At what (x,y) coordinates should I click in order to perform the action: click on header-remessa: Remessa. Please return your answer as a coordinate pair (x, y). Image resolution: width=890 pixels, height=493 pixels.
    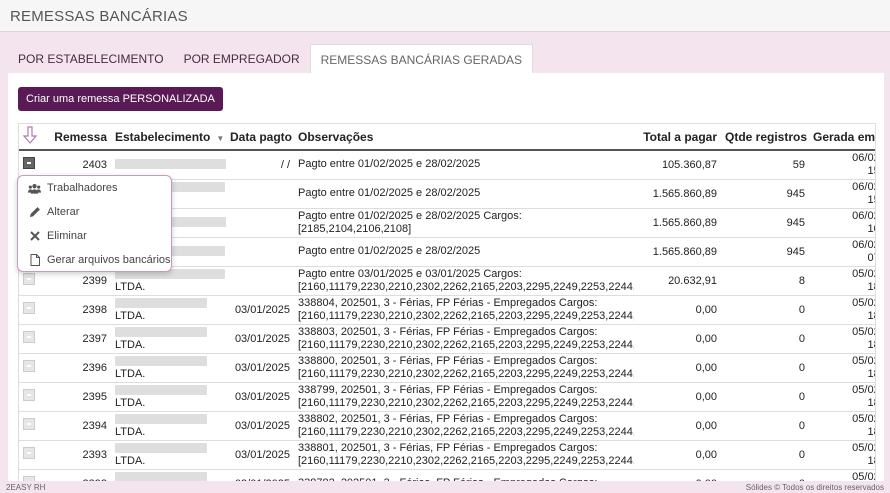
    Looking at the image, I should click on (80, 137).